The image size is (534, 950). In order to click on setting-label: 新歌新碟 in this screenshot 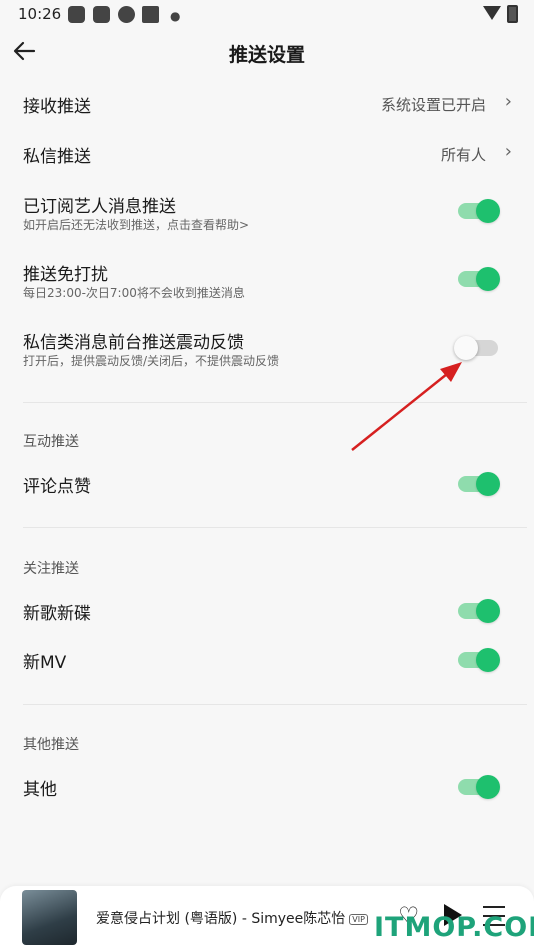, I will do `click(57, 614)`.